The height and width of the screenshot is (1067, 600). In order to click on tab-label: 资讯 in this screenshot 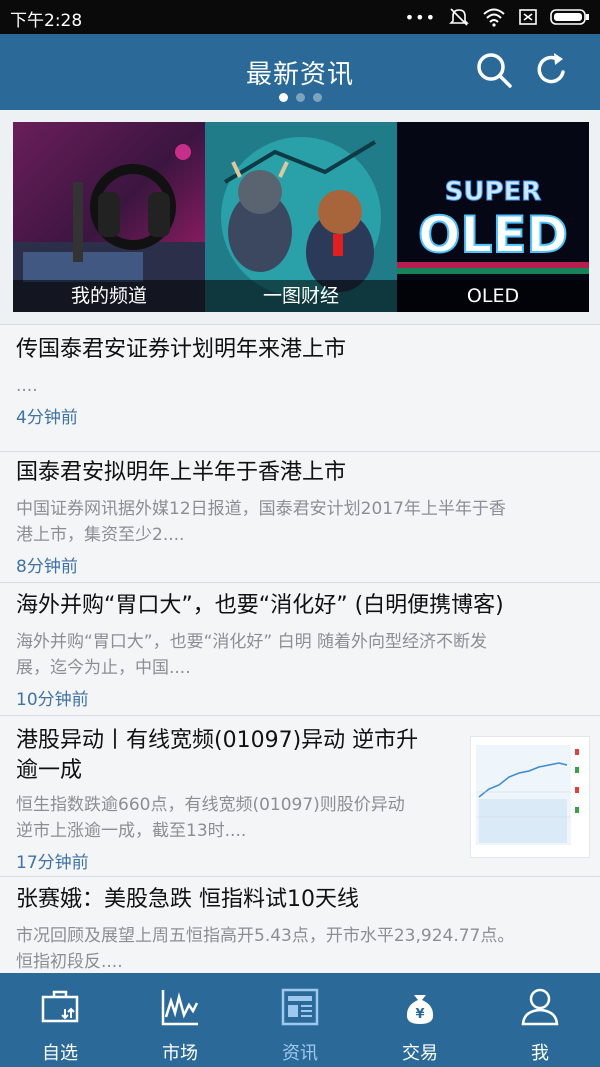, I will do `click(300, 1053)`.